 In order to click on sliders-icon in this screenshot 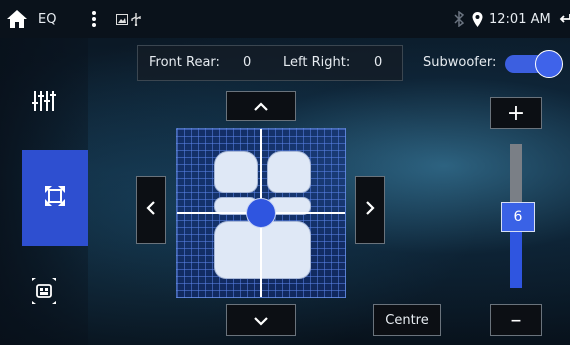, I will do `click(44, 103)`.